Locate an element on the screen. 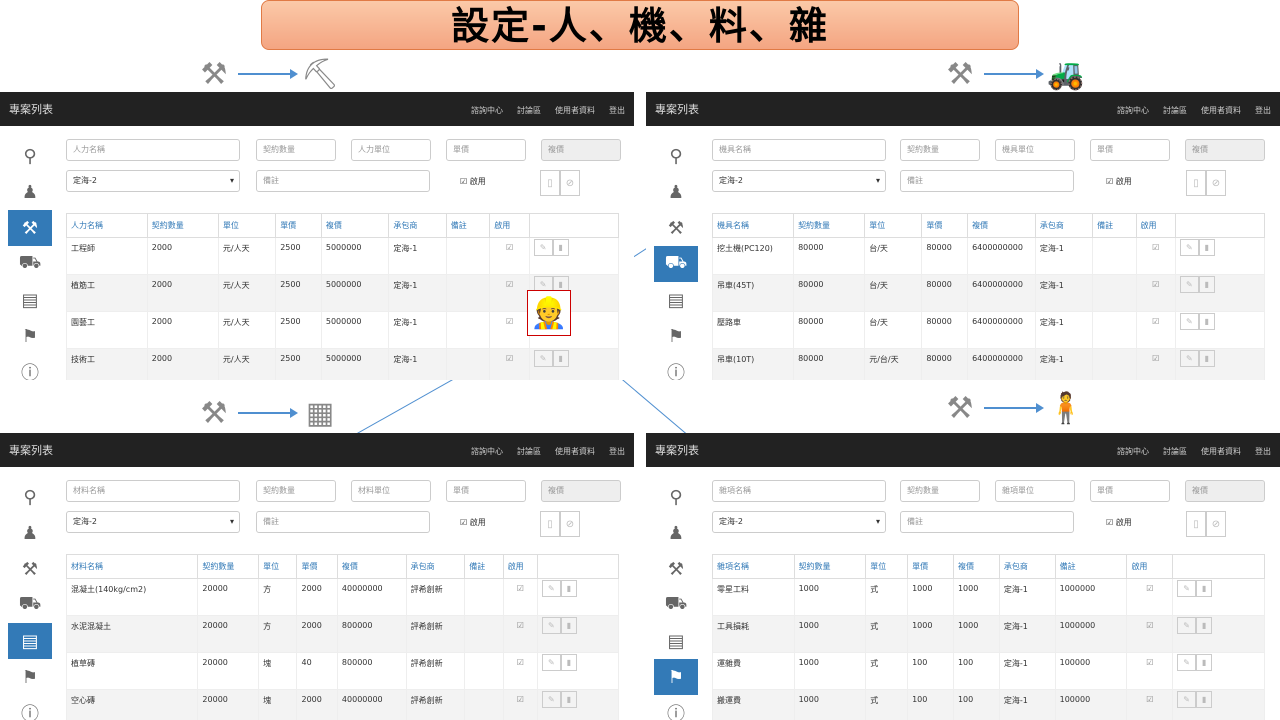 The width and height of the screenshot is (1280, 720). unit-input: 雜項單位 is located at coordinates (1035, 491).